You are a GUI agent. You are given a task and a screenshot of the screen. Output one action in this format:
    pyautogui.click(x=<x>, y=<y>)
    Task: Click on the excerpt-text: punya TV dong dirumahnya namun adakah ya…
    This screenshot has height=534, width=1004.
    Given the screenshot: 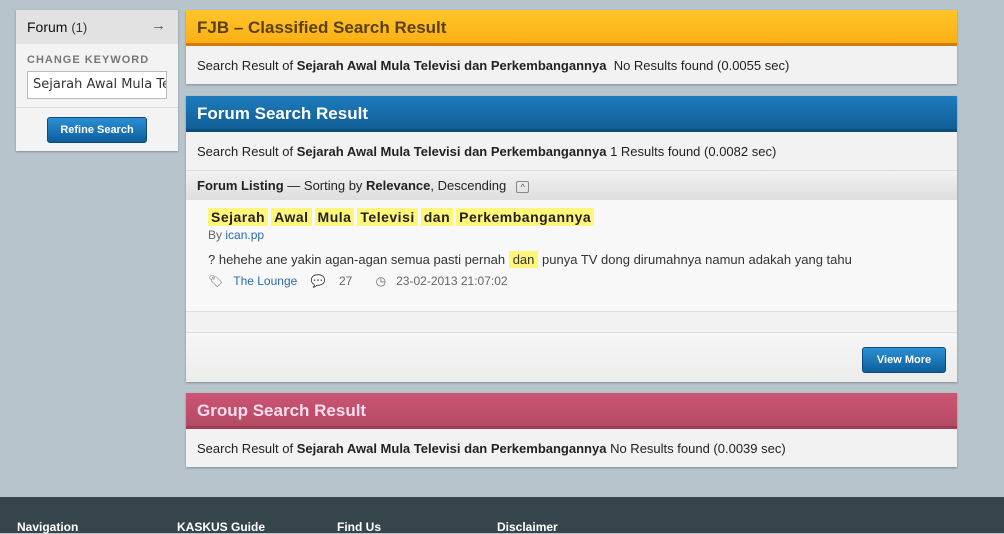 What is the action you would take?
    pyautogui.click(x=697, y=259)
    